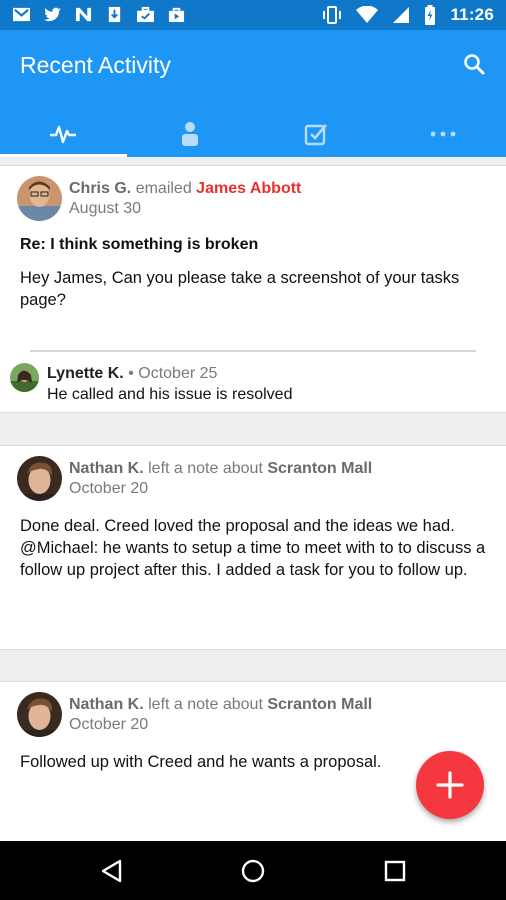 Image resolution: width=506 pixels, height=900 pixels. What do you see at coordinates (474, 64) in the screenshot?
I see `search-icon` at bounding box center [474, 64].